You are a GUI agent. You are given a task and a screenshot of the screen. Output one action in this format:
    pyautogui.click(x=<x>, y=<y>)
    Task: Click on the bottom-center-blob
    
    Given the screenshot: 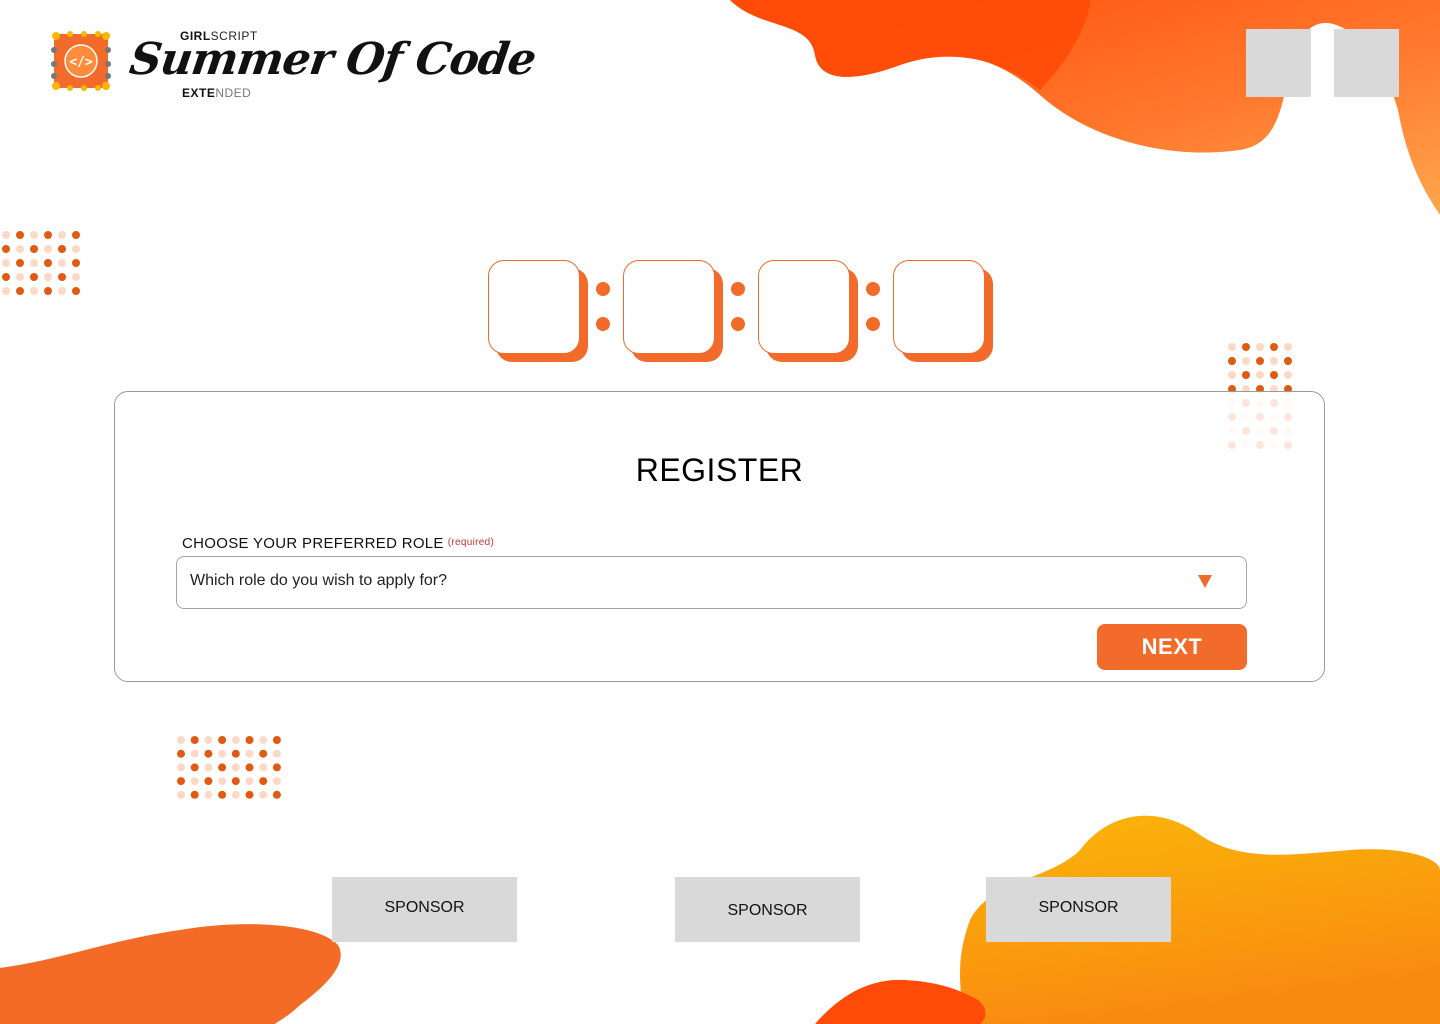 What is the action you would take?
    pyautogui.click(x=900, y=1001)
    